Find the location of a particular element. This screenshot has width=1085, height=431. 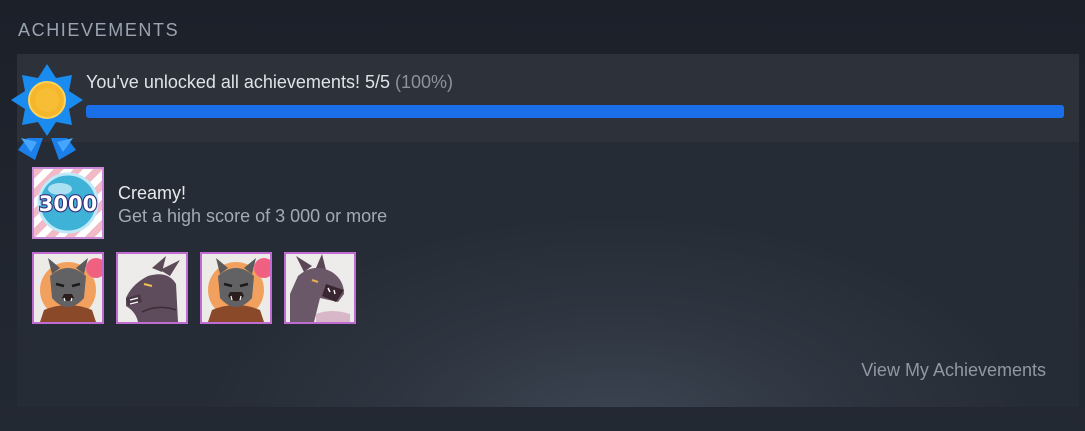

medal-icon is located at coordinates (47, 112).